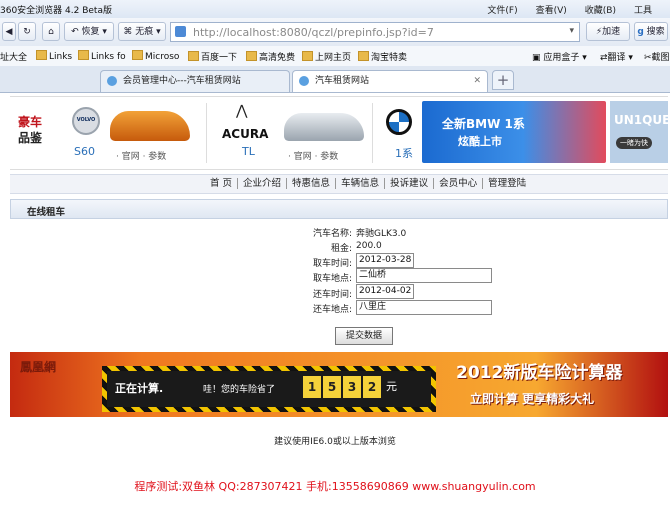  What do you see at coordinates (483, 124) in the screenshot?
I see `bmw-promo-headline: 全新BMW 1系` at bounding box center [483, 124].